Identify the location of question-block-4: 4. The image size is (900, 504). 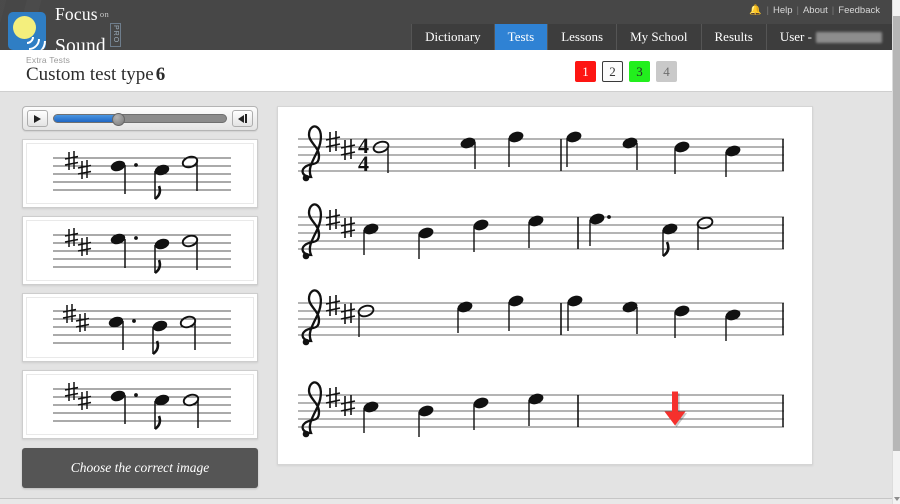
(666, 71).